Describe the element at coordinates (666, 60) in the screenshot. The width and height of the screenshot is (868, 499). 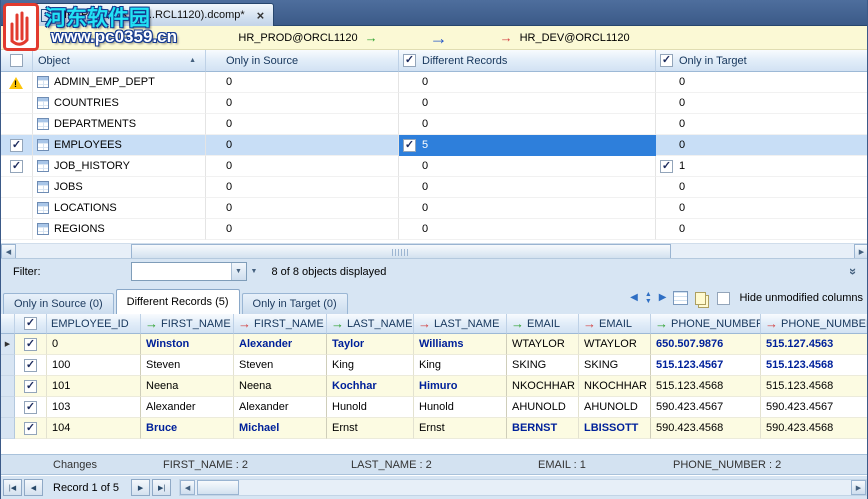
I see `only-in-target-header-checkbox: ✓` at that location.